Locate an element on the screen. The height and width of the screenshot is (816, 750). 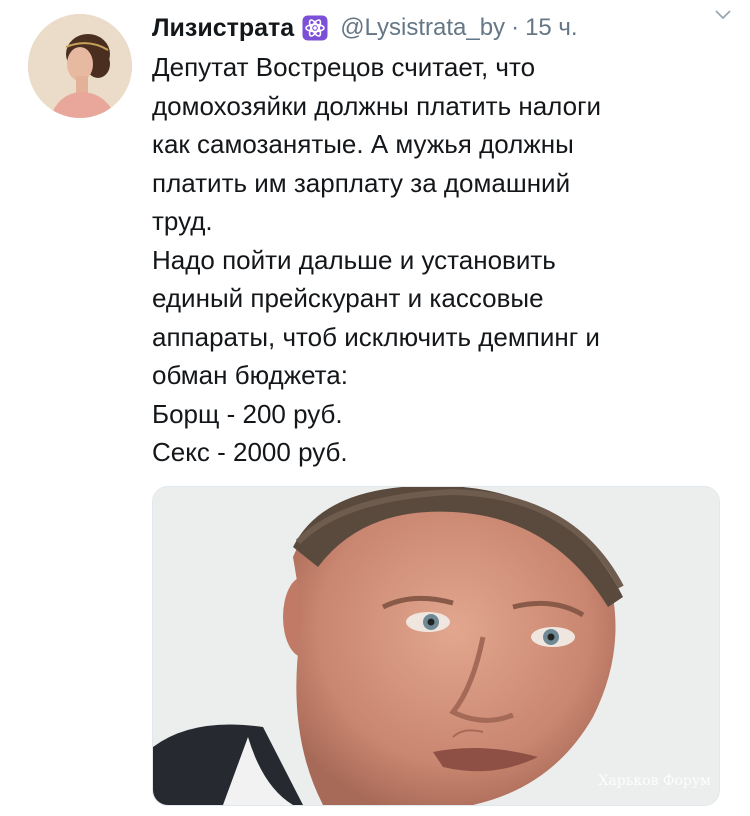
tweet-text-line: труд. is located at coordinates (182, 221).